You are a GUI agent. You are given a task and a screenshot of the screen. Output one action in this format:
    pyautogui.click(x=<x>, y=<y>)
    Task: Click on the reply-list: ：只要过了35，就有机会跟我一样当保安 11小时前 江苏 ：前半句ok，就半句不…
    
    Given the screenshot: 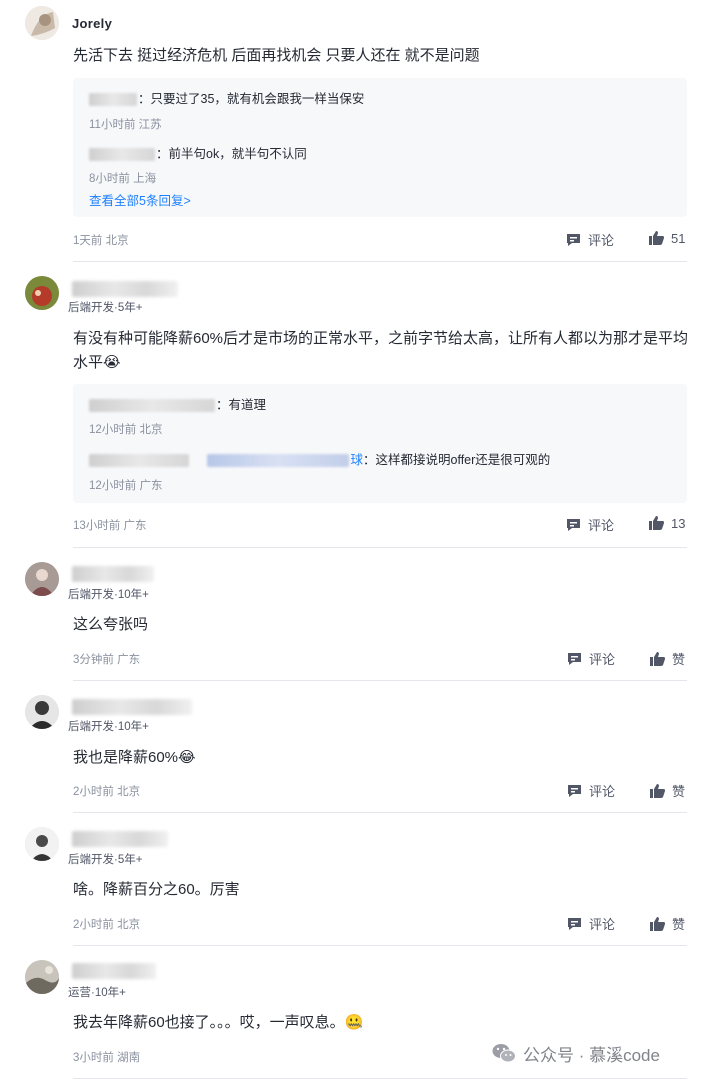 What is the action you would take?
    pyautogui.click(x=380, y=147)
    